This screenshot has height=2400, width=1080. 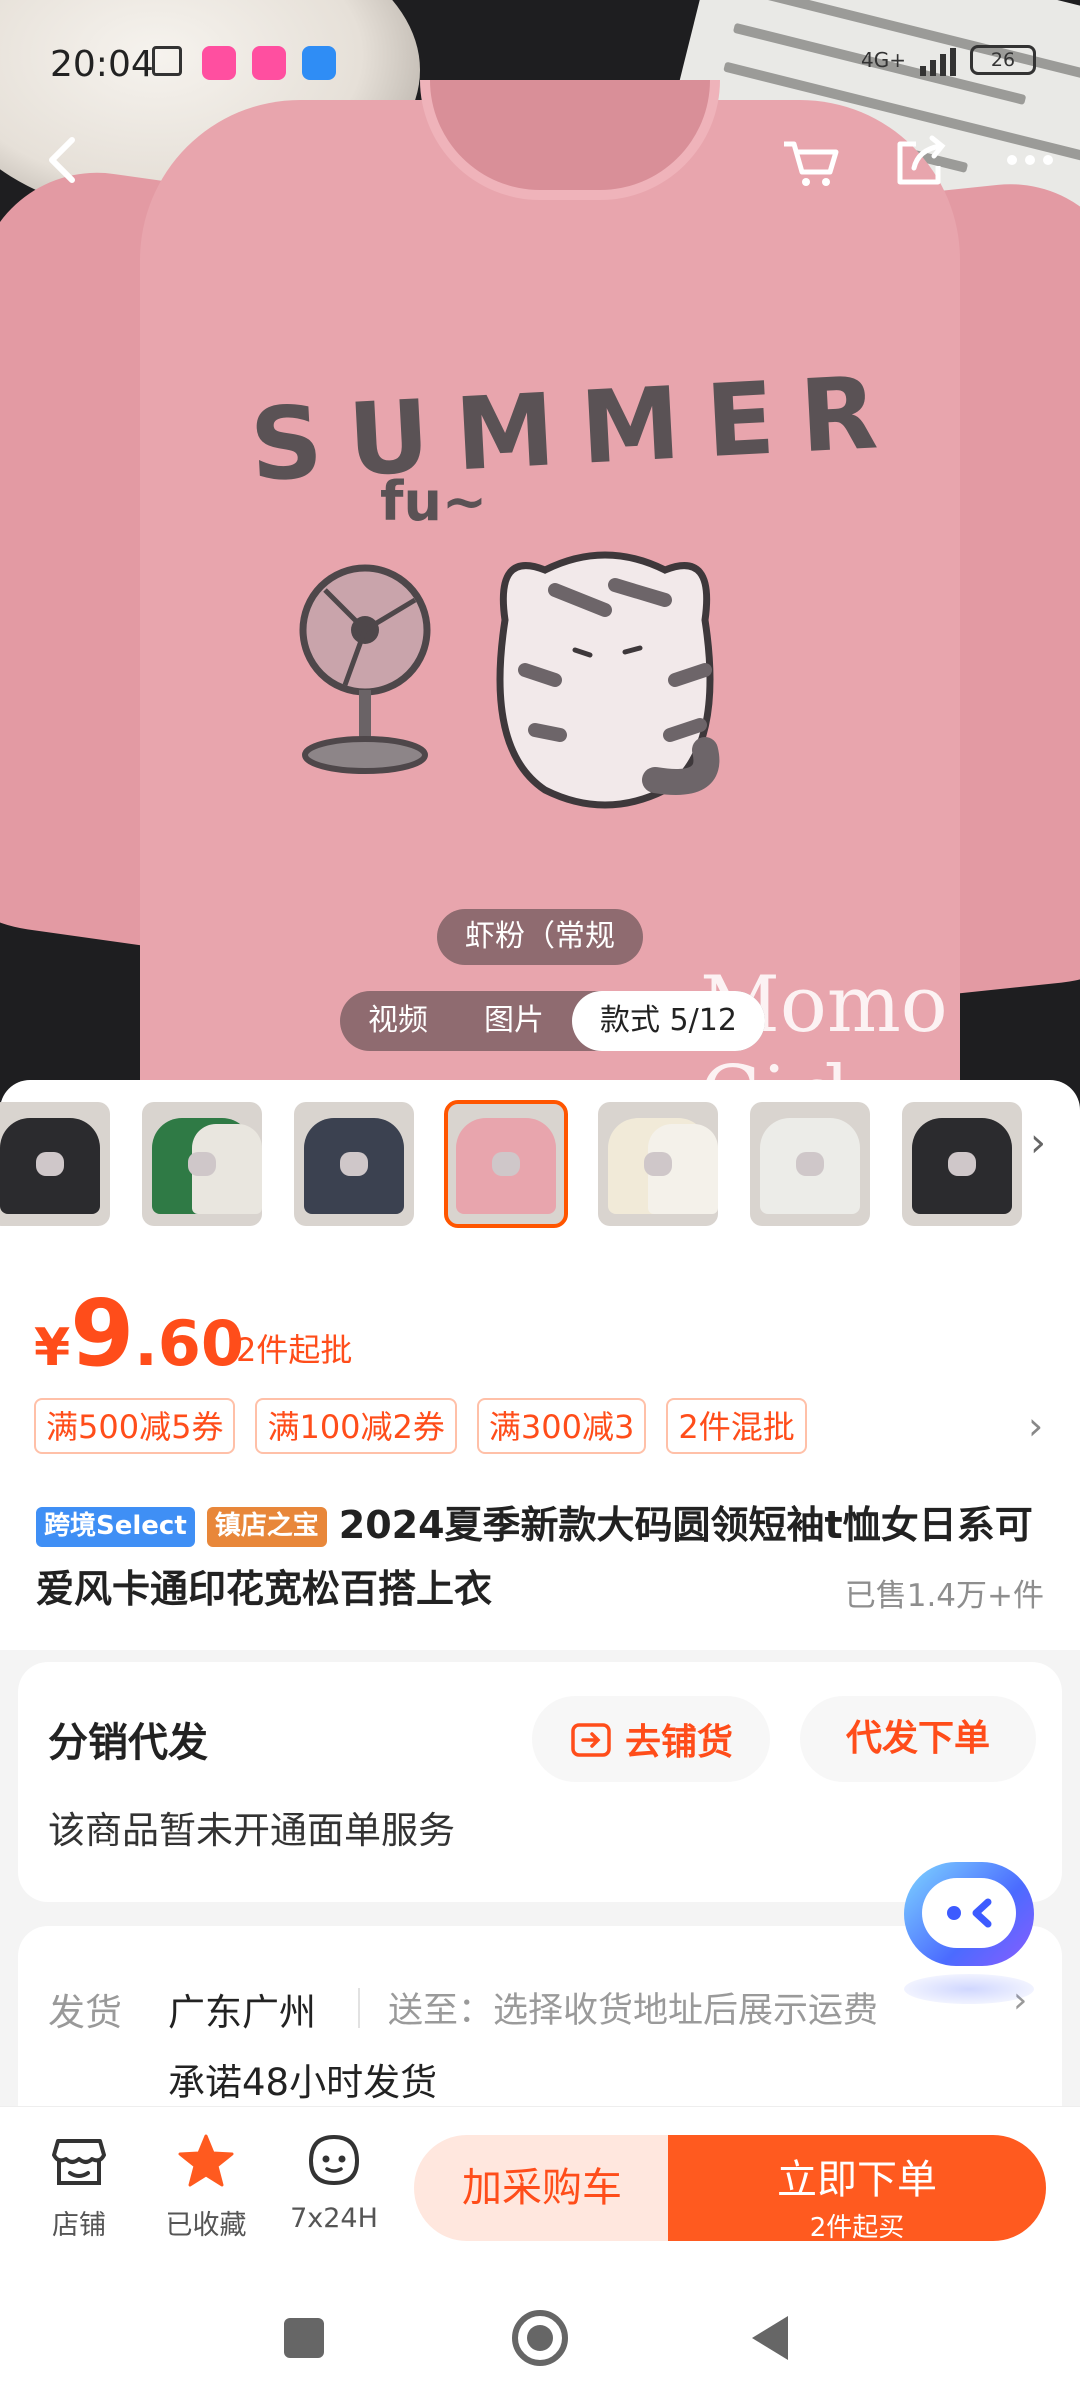 I want to click on ship-to: 送至：选择收货地址后展示运费, so click(x=633, y=2011).